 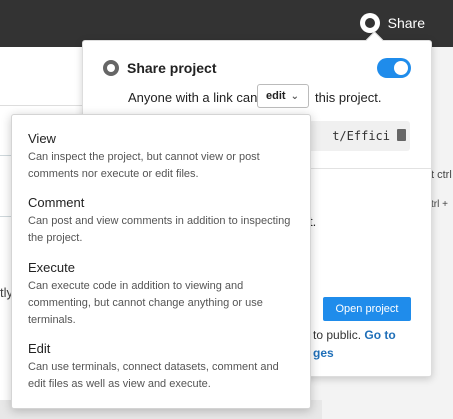 I want to click on copy-icon, so click(x=401, y=135).